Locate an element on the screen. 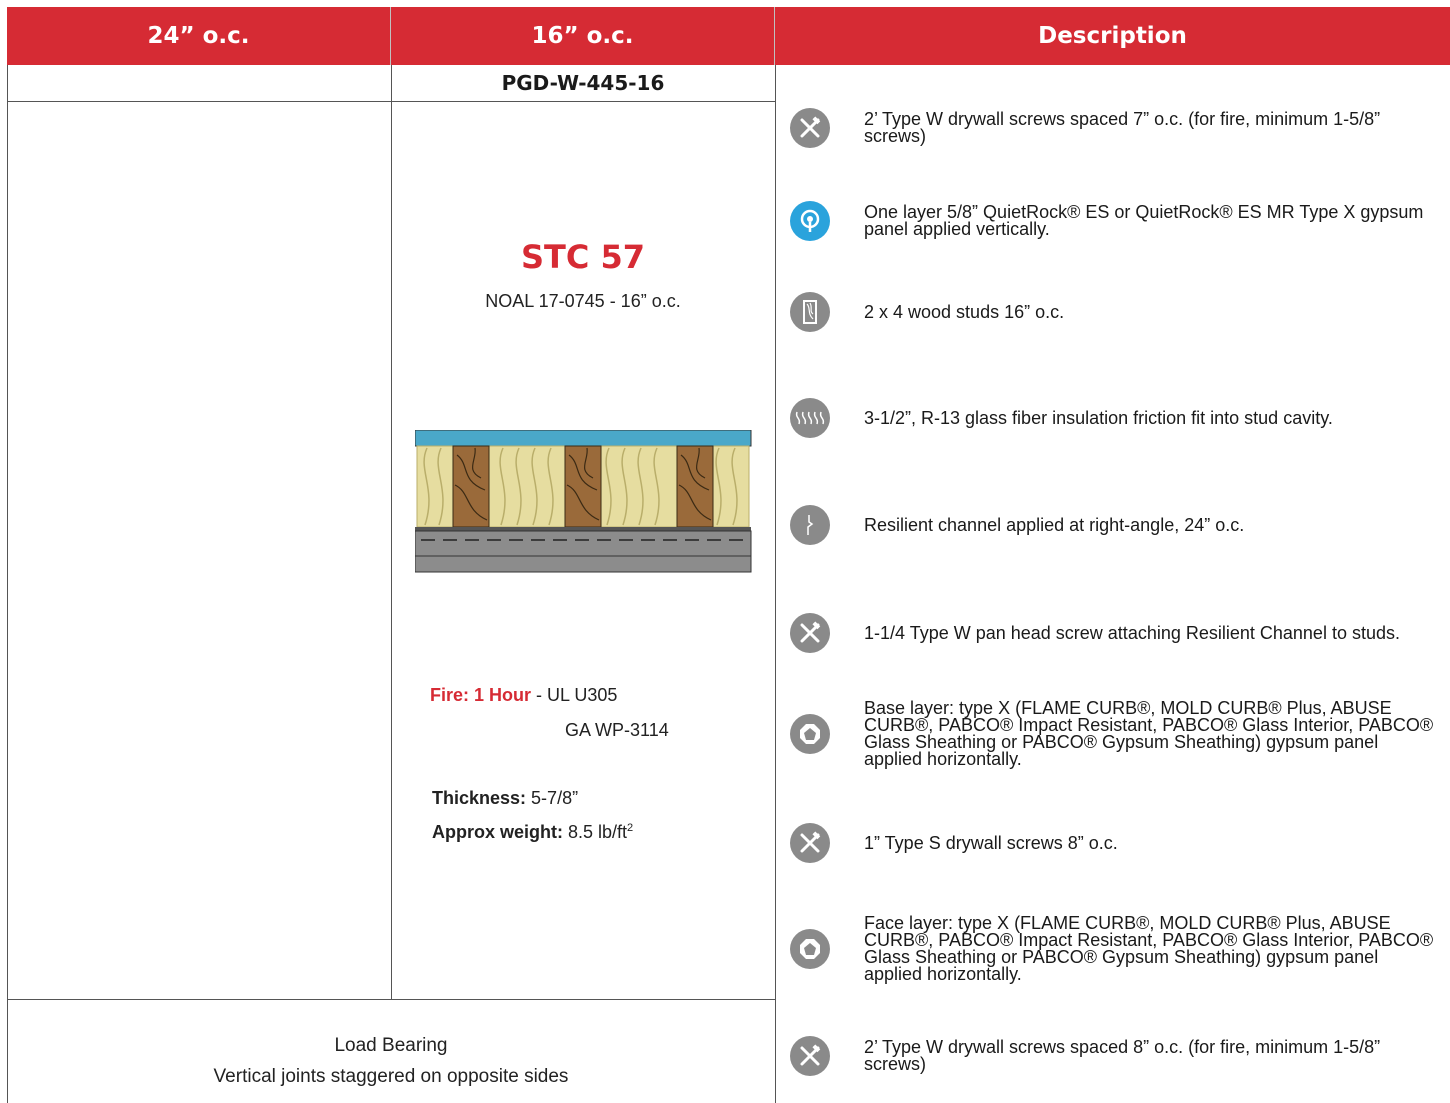  thickness: Thickness: 5-7/8” is located at coordinates (505, 798).